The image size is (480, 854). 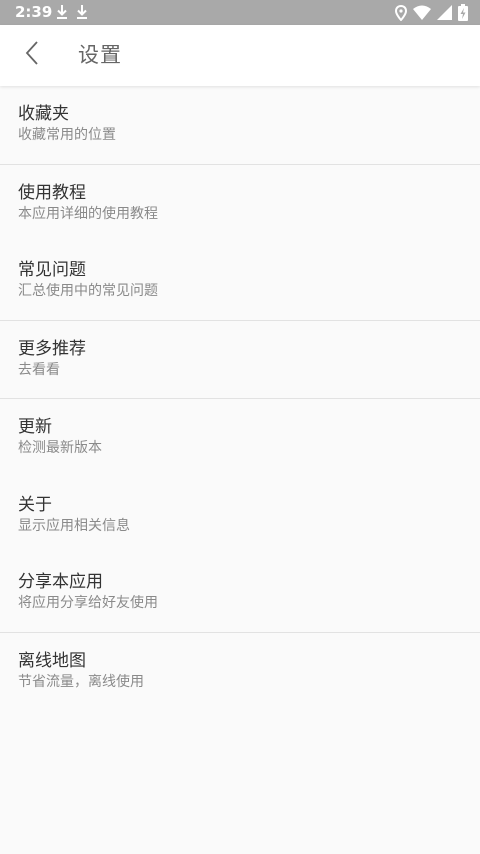 What do you see at coordinates (52, 270) in the screenshot?
I see `setting-title: 常见问题` at bounding box center [52, 270].